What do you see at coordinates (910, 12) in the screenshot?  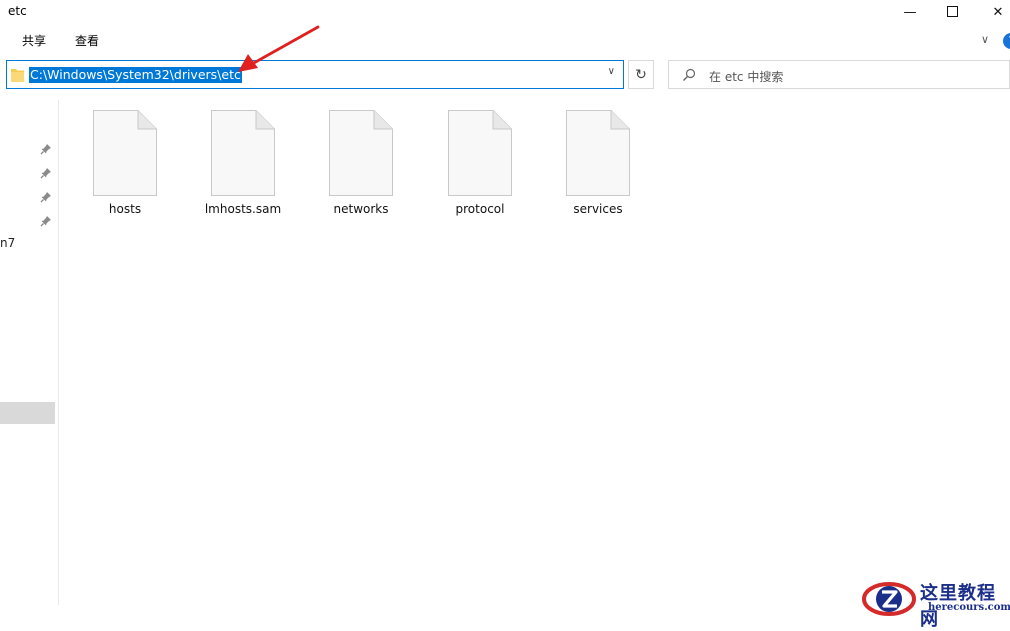 I see `minimize-button: —` at bounding box center [910, 12].